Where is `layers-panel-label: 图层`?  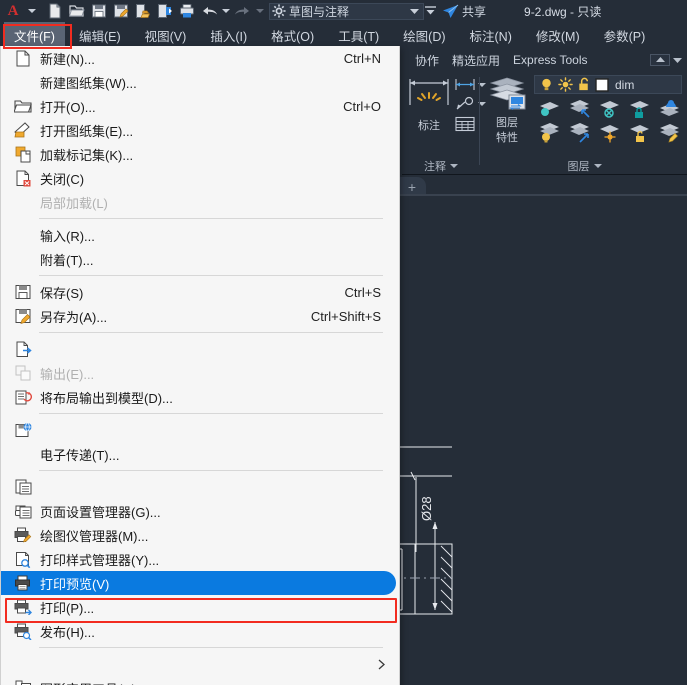
layers-panel-label: 图层 is located at coordinates (578, 167).